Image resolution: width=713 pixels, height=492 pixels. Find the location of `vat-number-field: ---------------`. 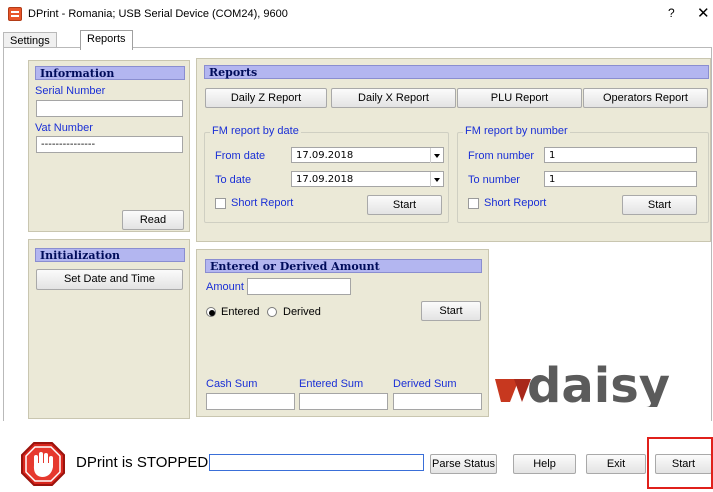

vat-number-field: --------------- is located at coordinates (109, 144).